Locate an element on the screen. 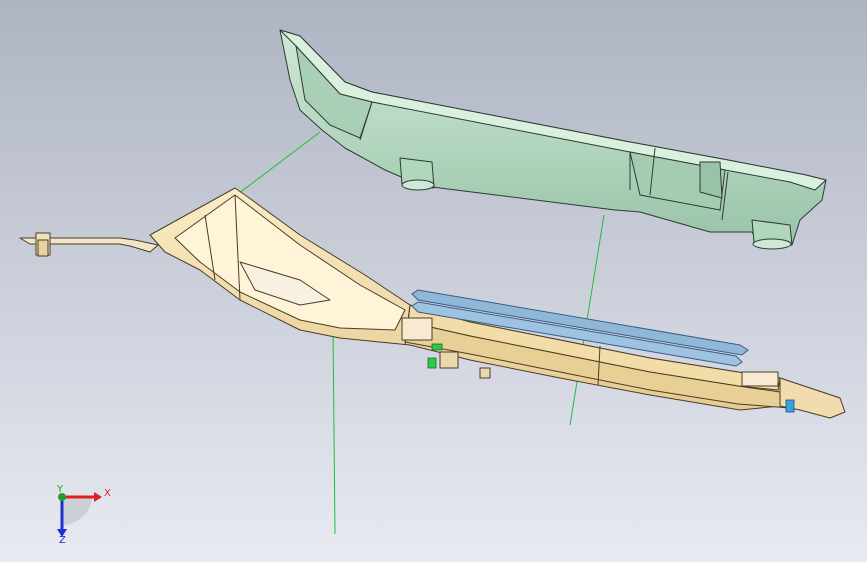 Image resolution: width=867 pixels, height=562 pixels. base-clip is located at coordinates (449, 360).